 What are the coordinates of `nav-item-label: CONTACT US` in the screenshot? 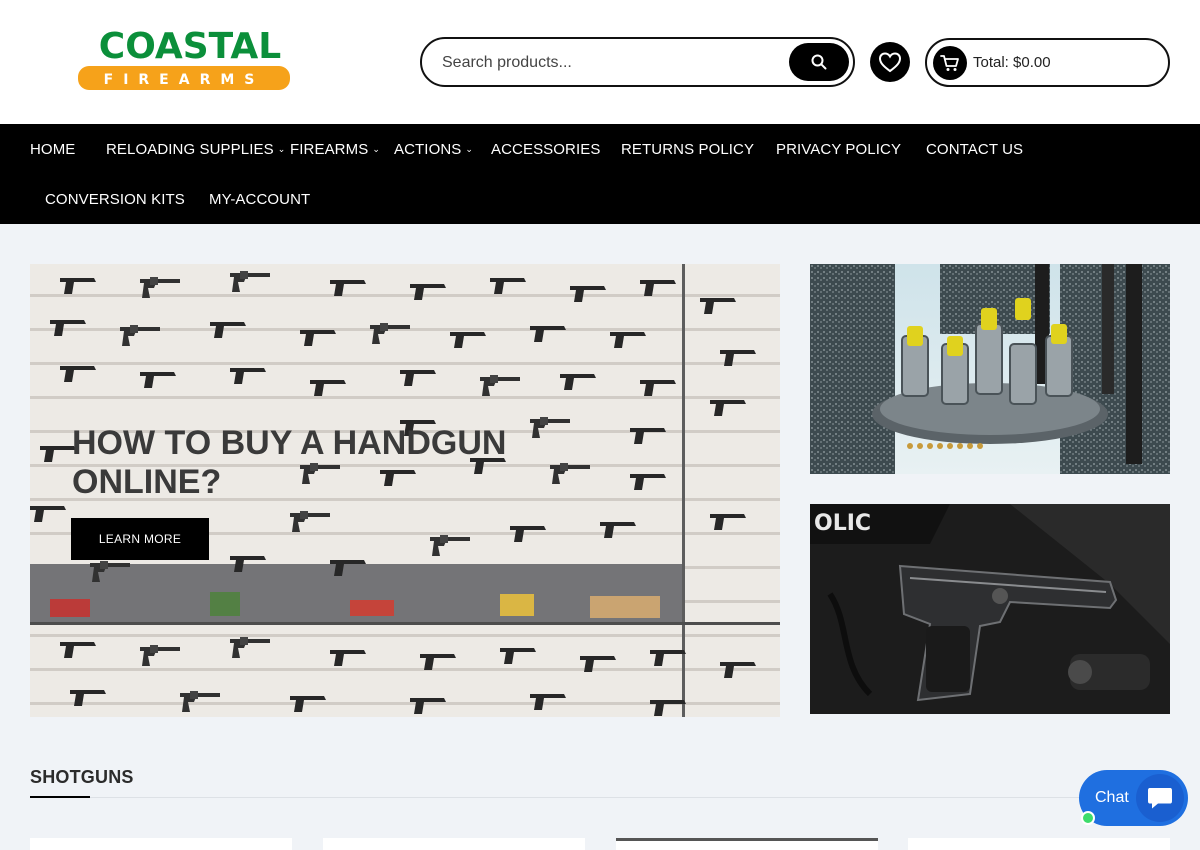 It's located at (975, 149).